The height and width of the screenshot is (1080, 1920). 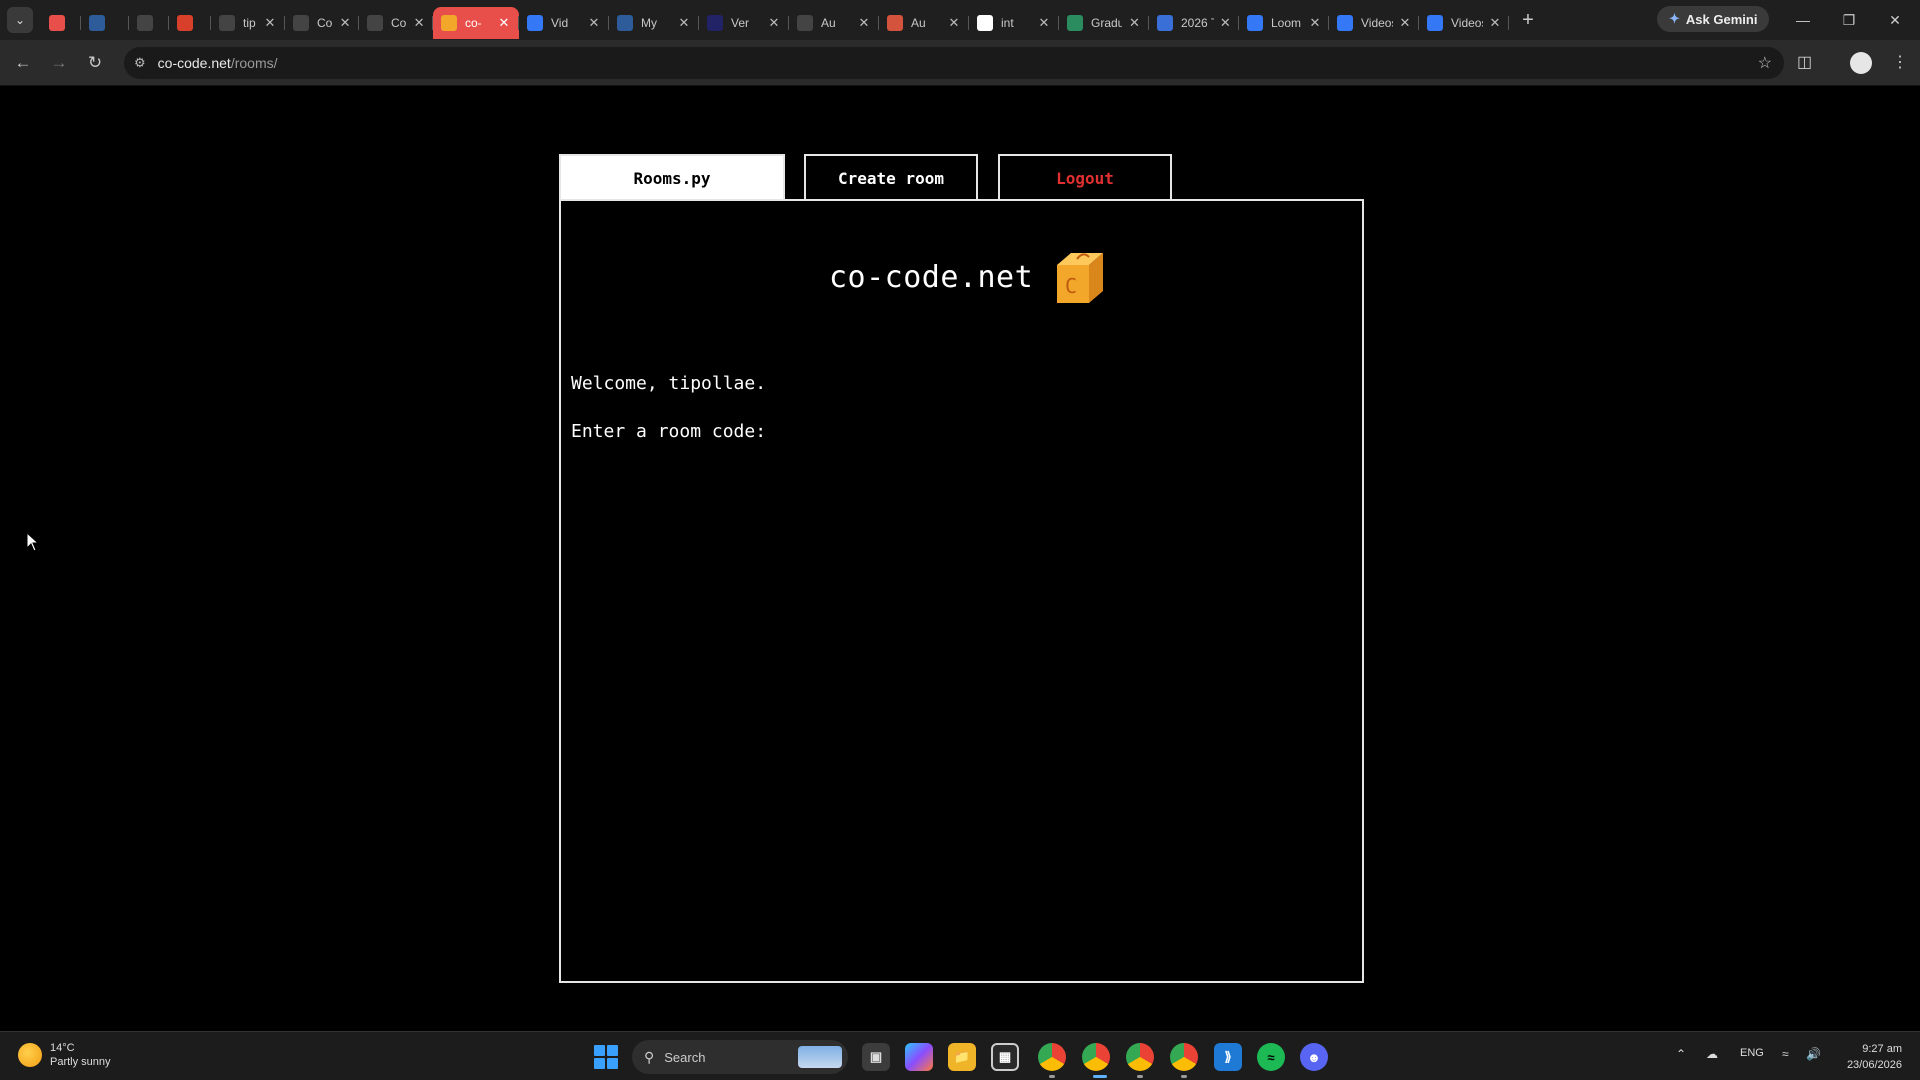 I want to click on browser-tab-title: Loom |, so click(x=1287, y=23).